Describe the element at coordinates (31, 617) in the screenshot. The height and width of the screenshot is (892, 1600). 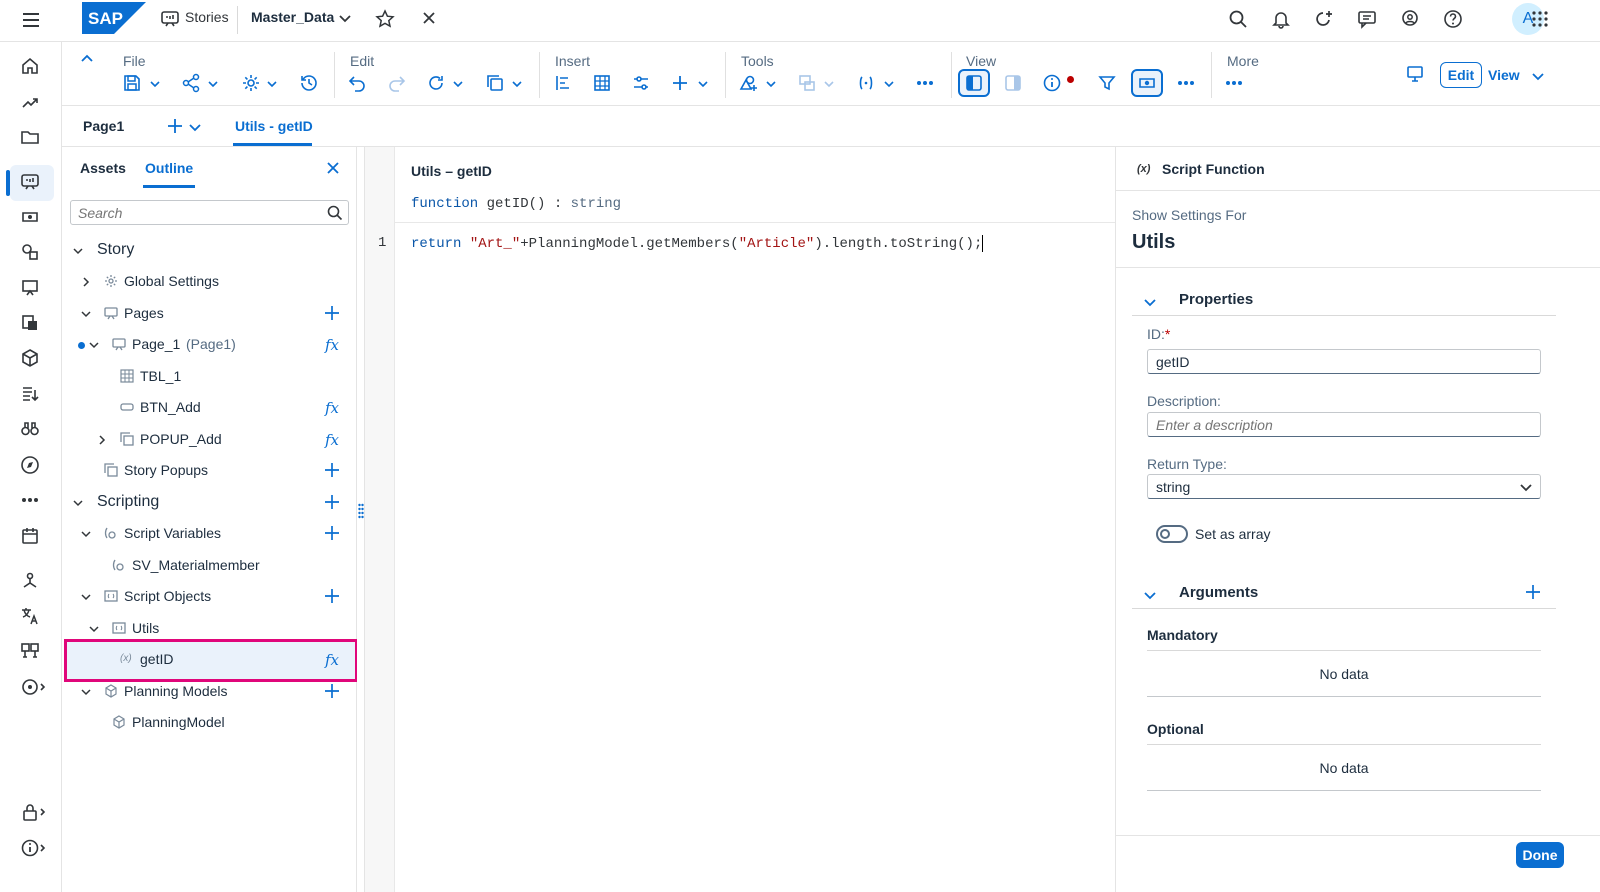
I see `translation-icon` at that location.